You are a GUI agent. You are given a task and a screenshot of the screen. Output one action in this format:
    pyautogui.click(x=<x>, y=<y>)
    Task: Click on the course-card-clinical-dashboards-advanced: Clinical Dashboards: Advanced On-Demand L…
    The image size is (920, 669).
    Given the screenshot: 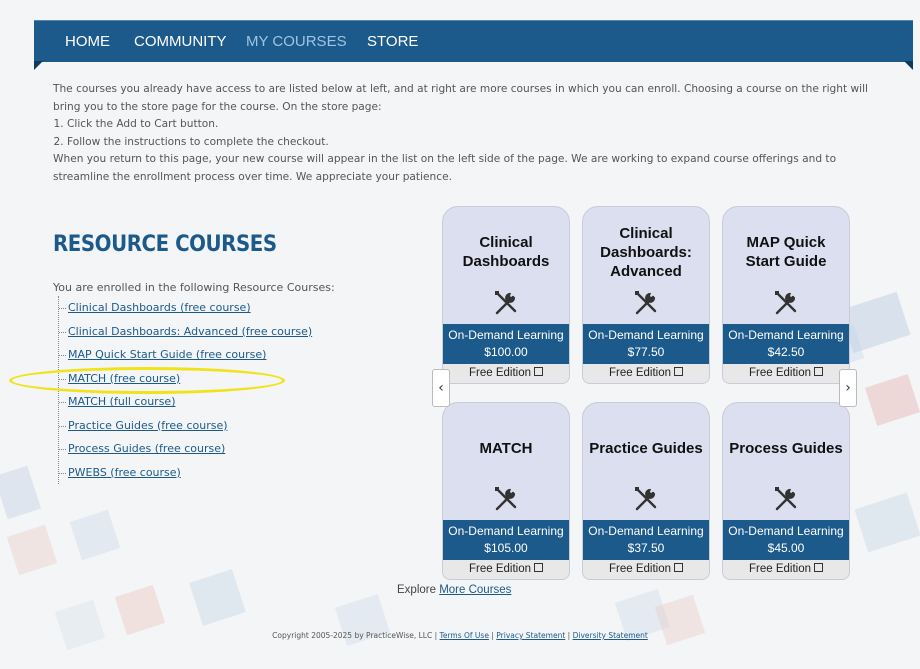 What is the action you would take?
    pyautogui.click(x=646, y=295)
    